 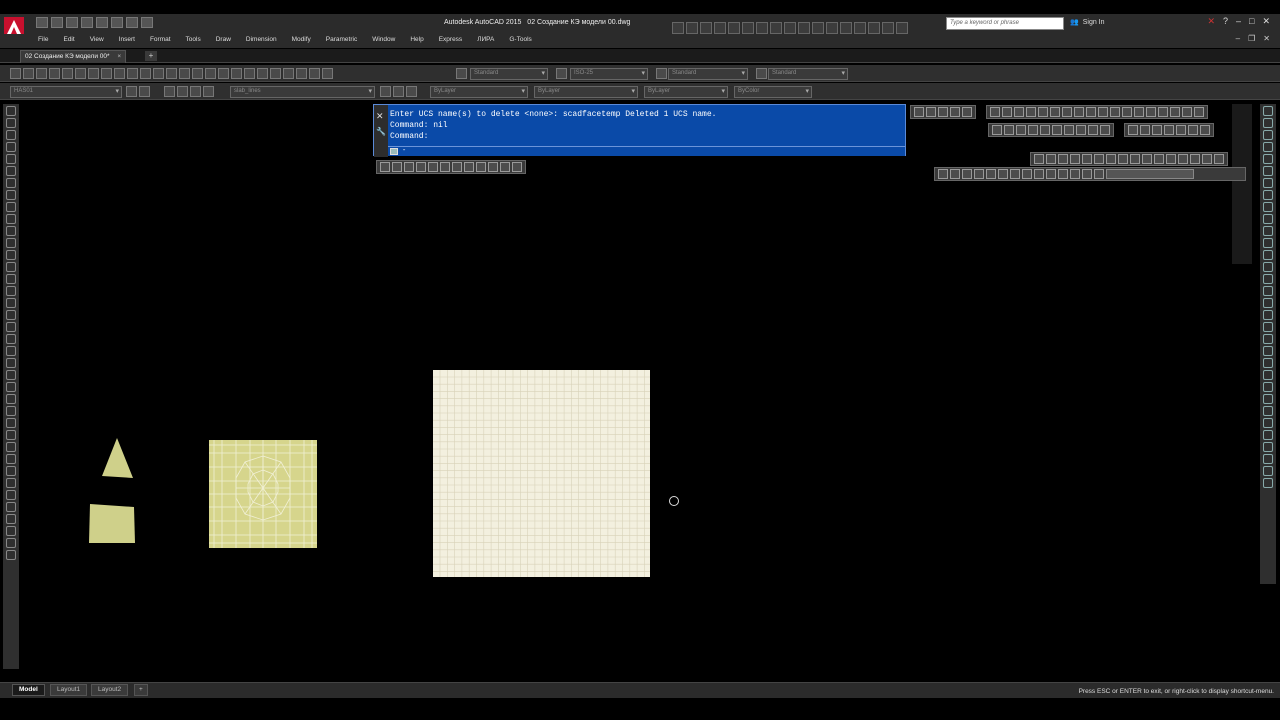 I want to click on command-input: -, so click(x=646, y=151).